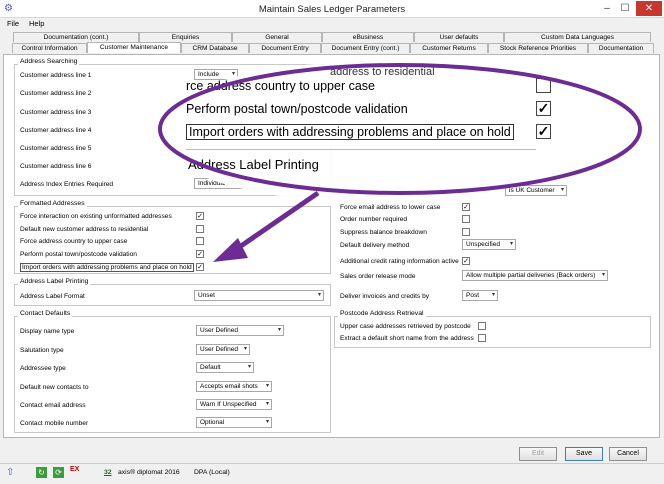  What do you see at coordinates (149, 472) in the screenshot?
I see `product-name: axis® diplomat 2016` at bounding box center [149, 472].